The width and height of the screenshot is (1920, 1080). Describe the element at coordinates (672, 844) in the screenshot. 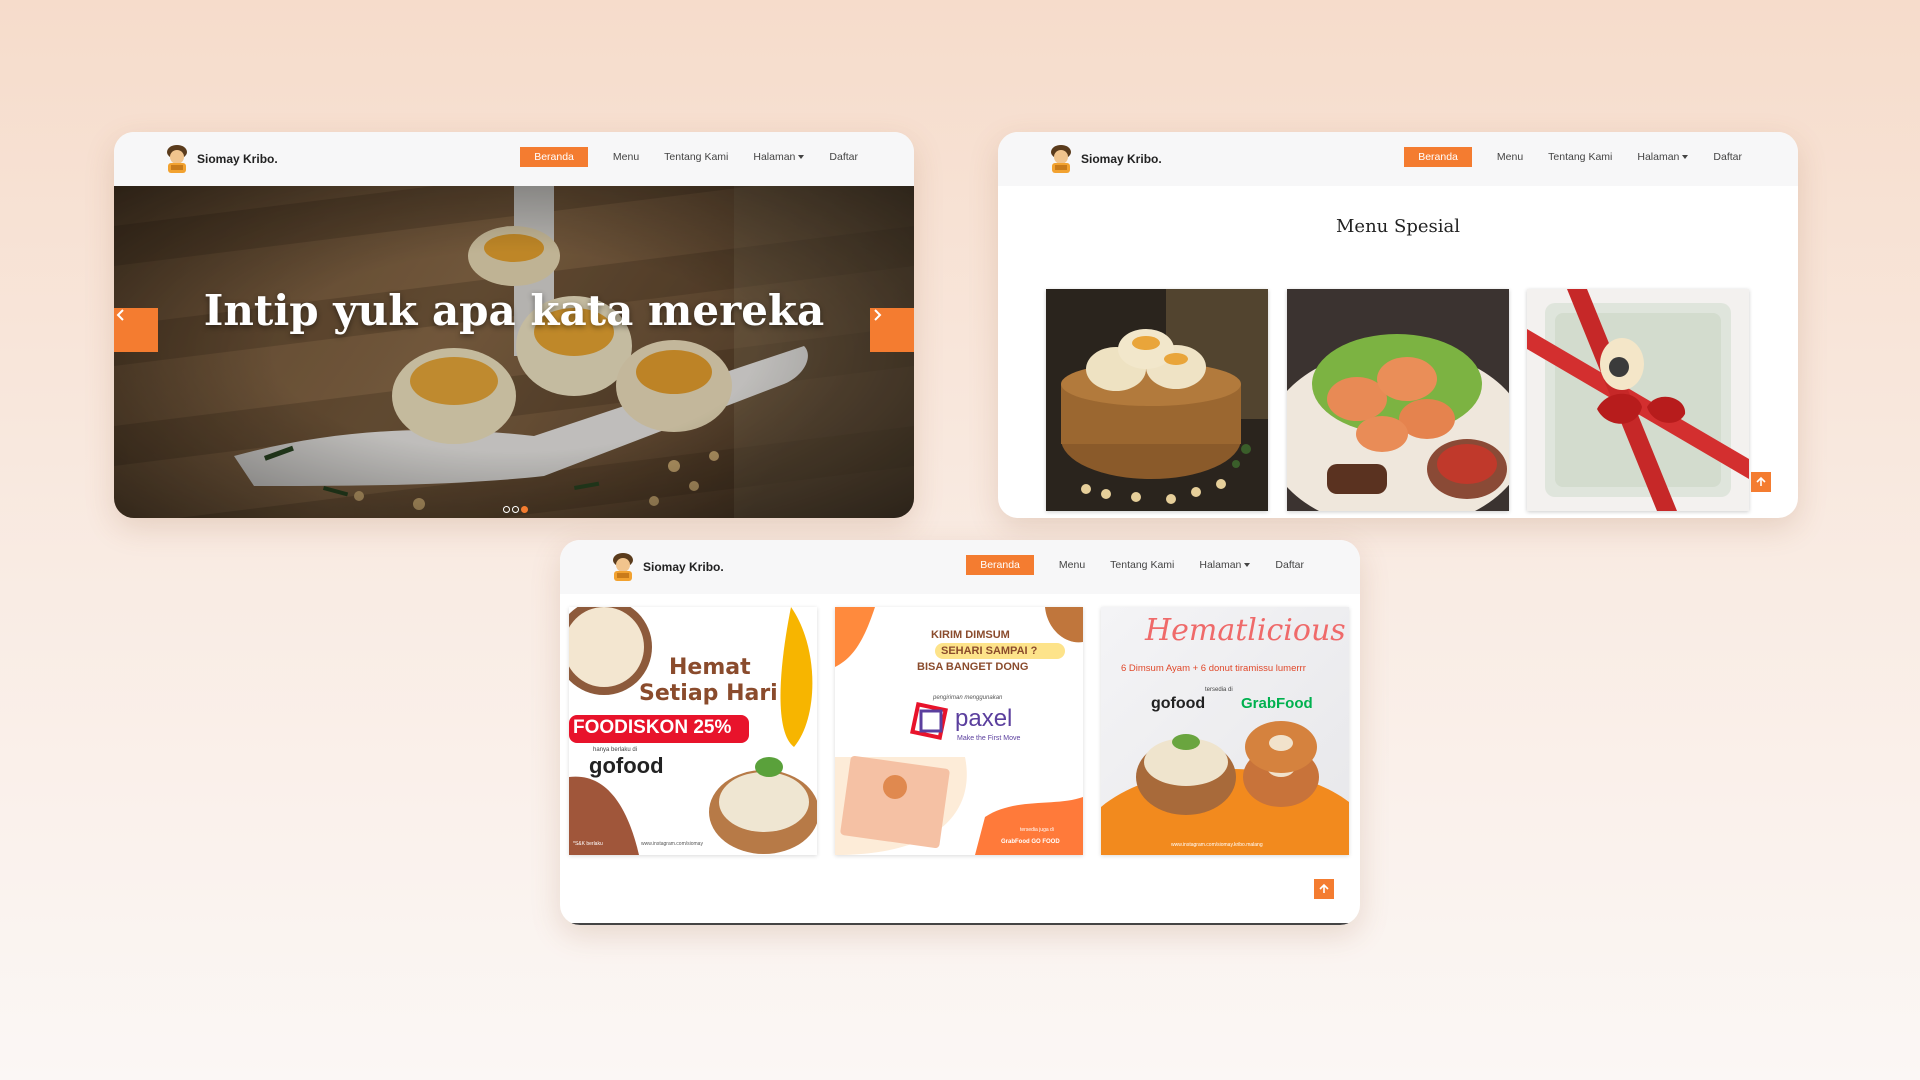

I see `promo-1-url: www.instagram.com/siomay` at that location.